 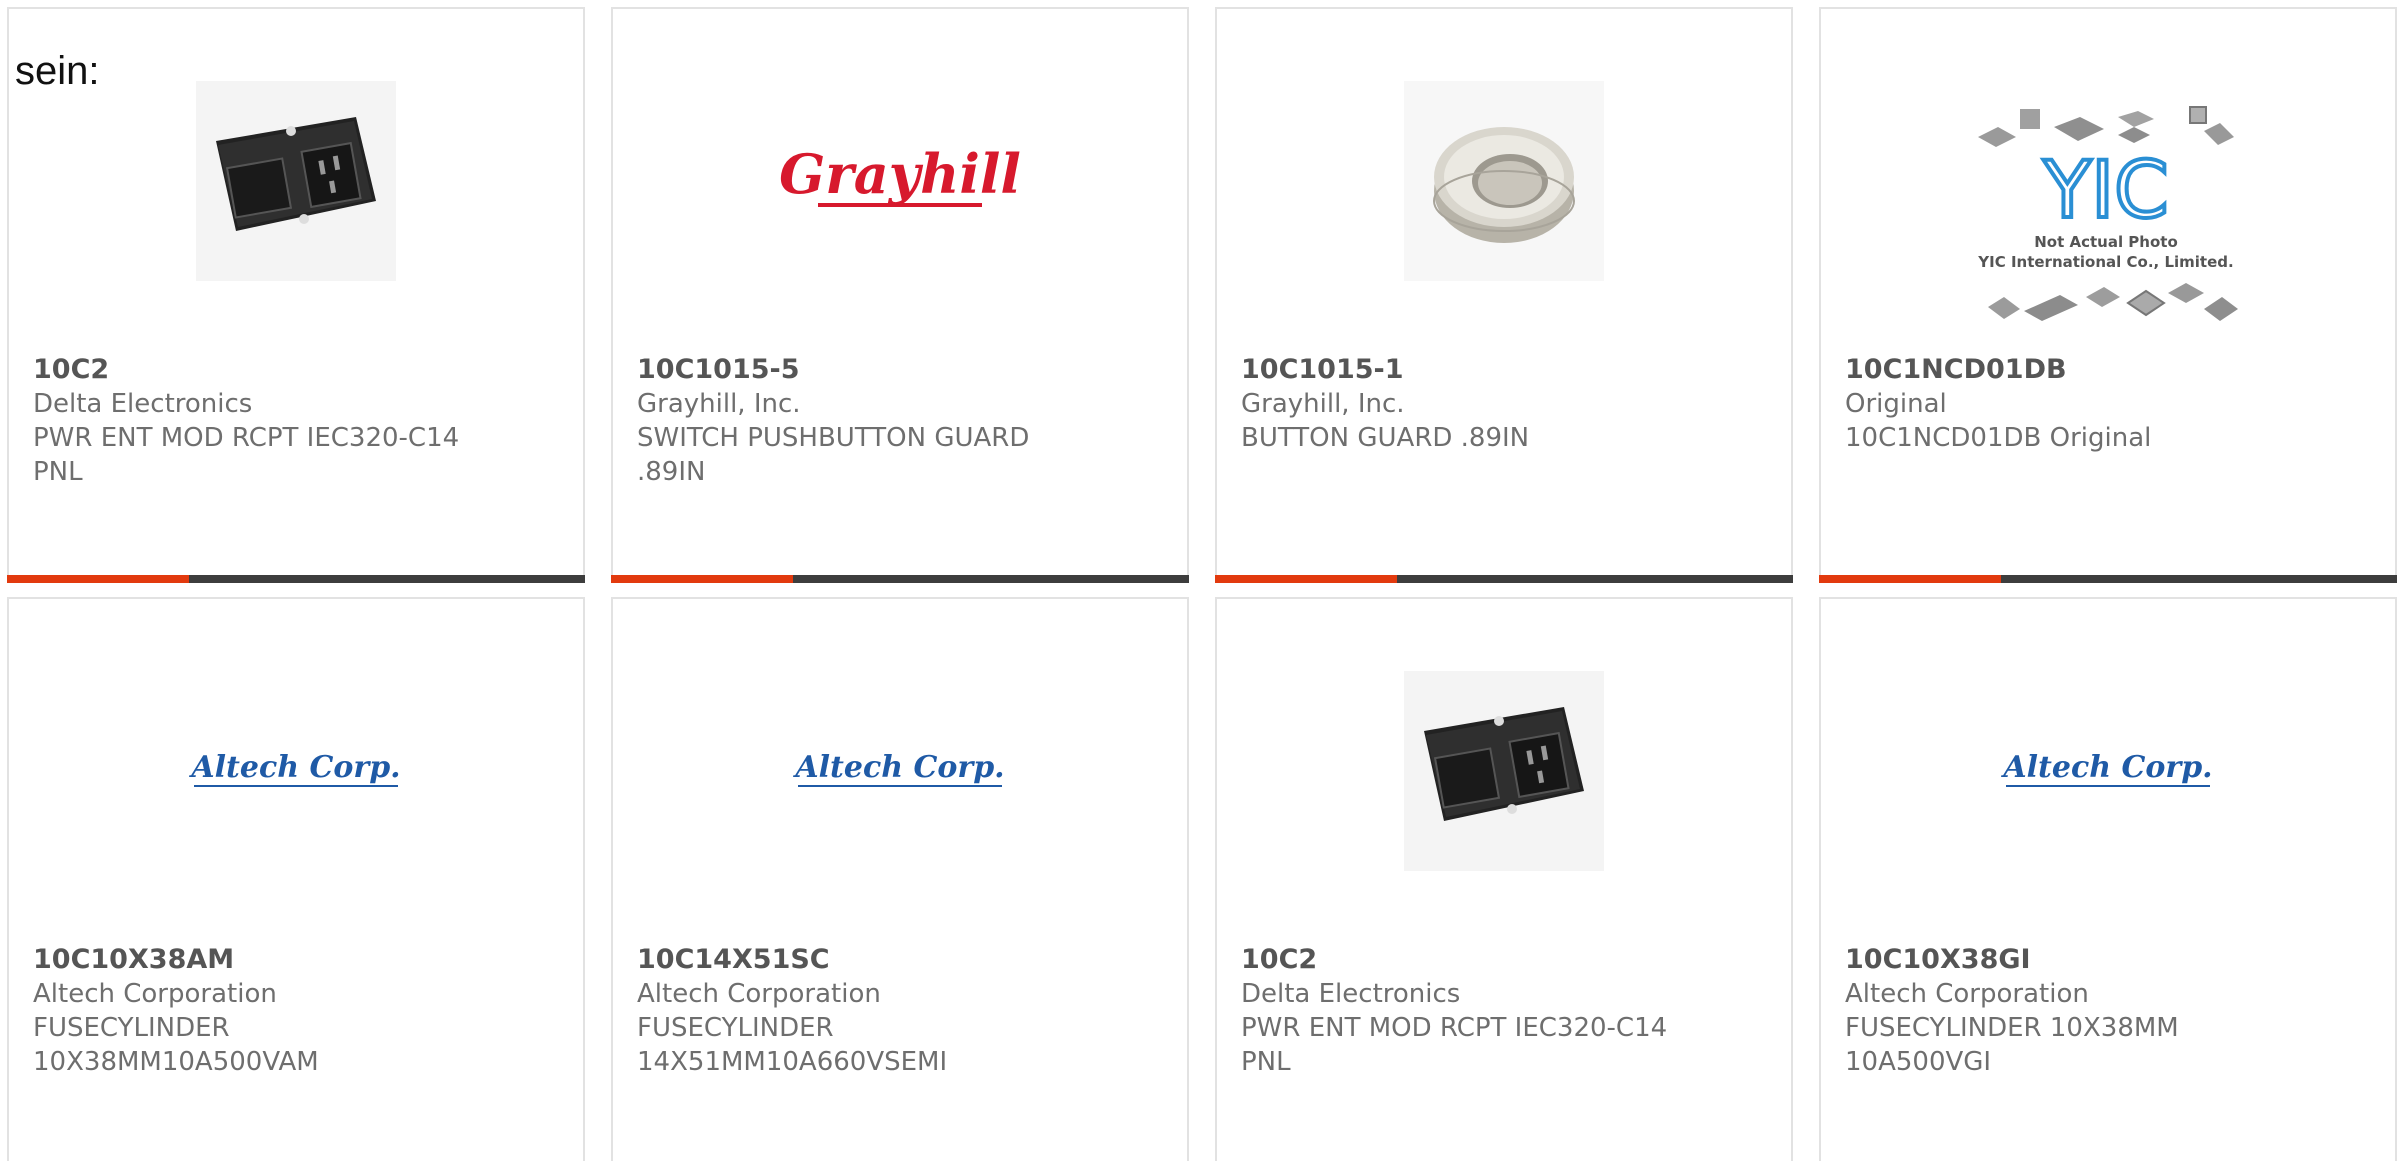 What do you see at coordinates (900, 960) in the screenshot?
I see `part-number: 10C14X51SC` at bounding box center [900, 960].